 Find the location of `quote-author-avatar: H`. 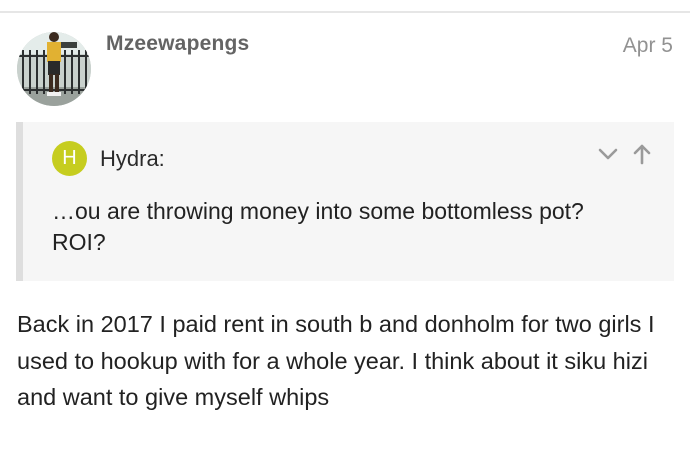

quote-author-avatar: H is located at coordinates (69, 158).